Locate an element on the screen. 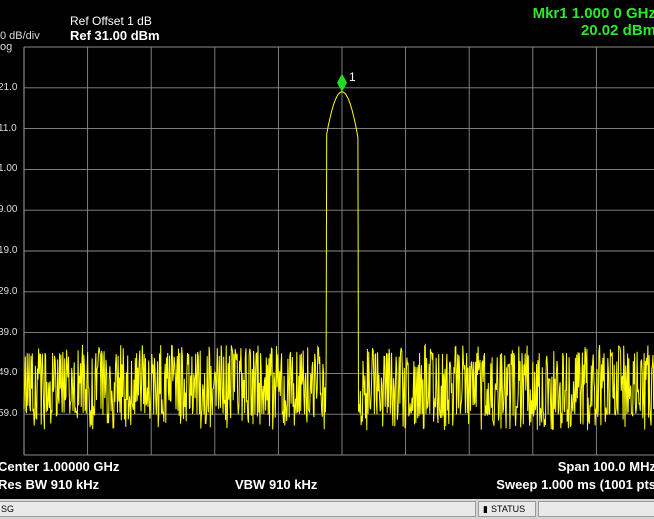 The width and height of the screenshot is (654, 519). span-label: Span 100.0 MHz is located at coordinates (605, 466).